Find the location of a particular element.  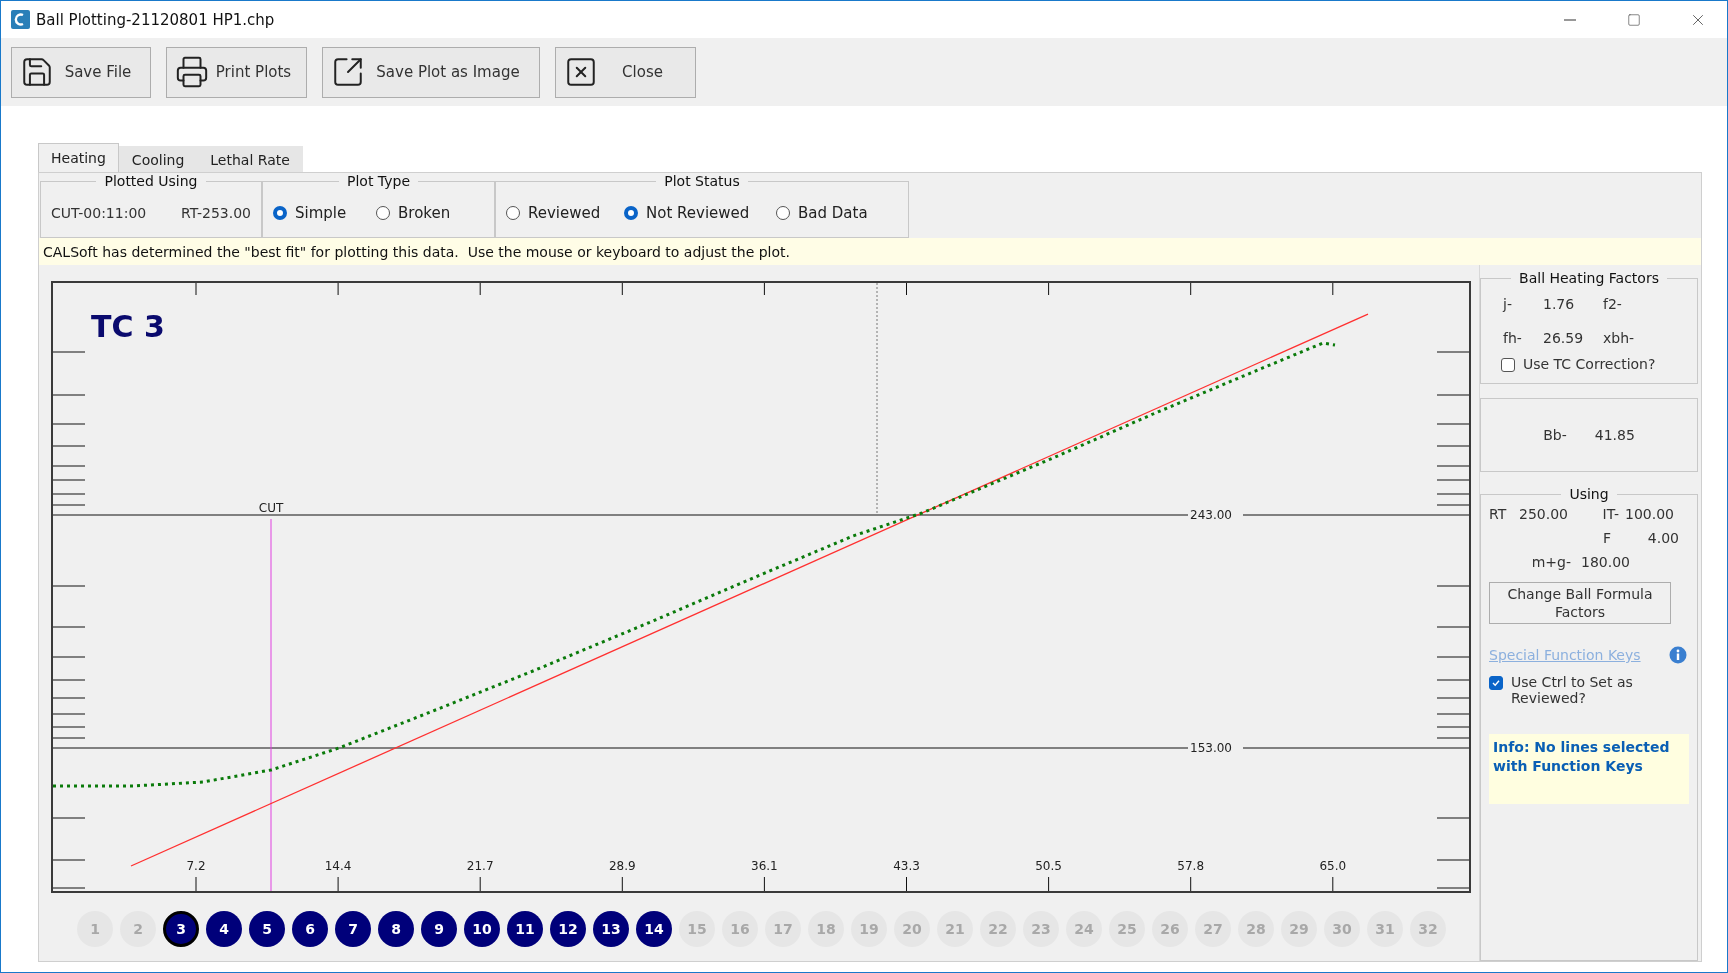

plot-title: TC 3 is located at coordinates (128, 326).